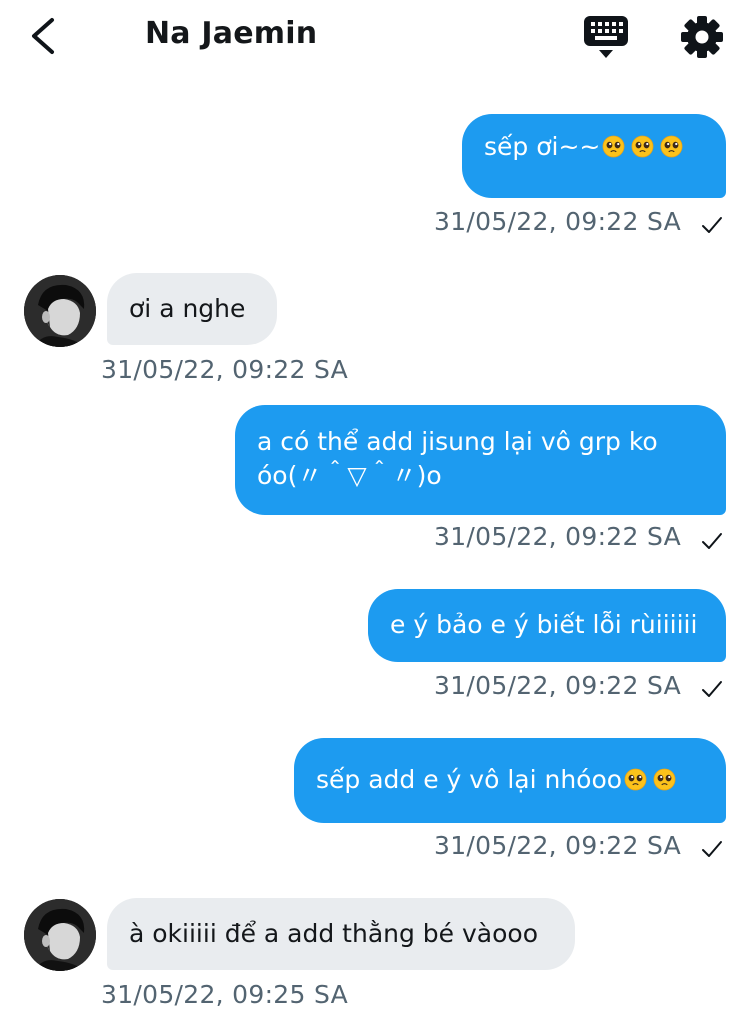 The image size is (750, 1035). I want to click on back-button, so click(44, 36).